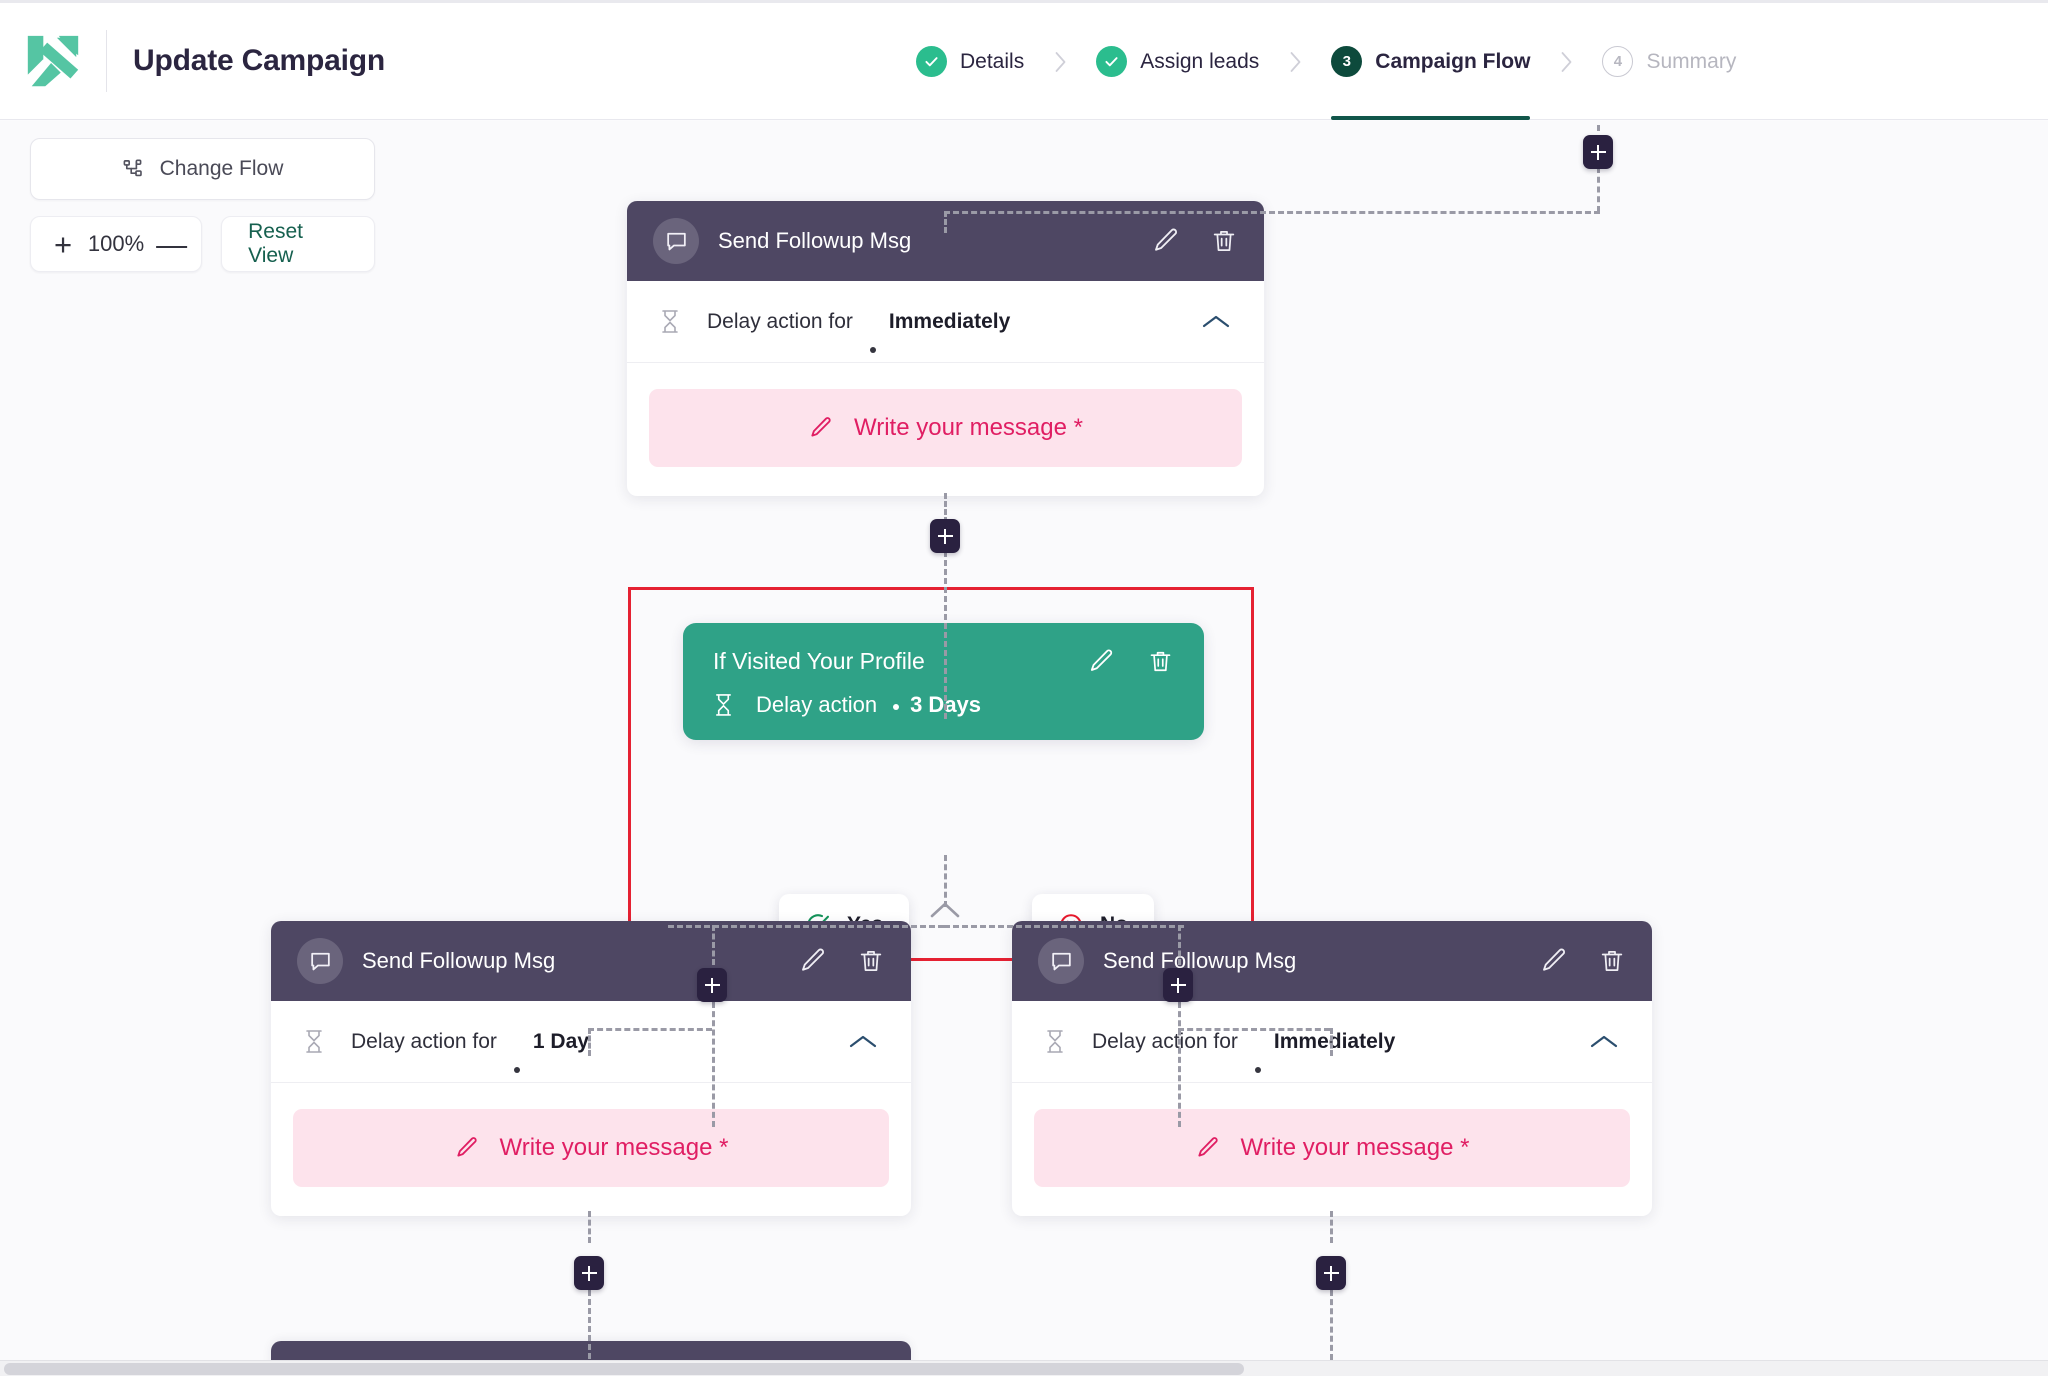 The height and width of the screenshot is (1376, 2048). What do you see at coordinates (945, 536) in the screenshot?
I see `add-node-button-below-top-card` at bounding box center [945, 536].